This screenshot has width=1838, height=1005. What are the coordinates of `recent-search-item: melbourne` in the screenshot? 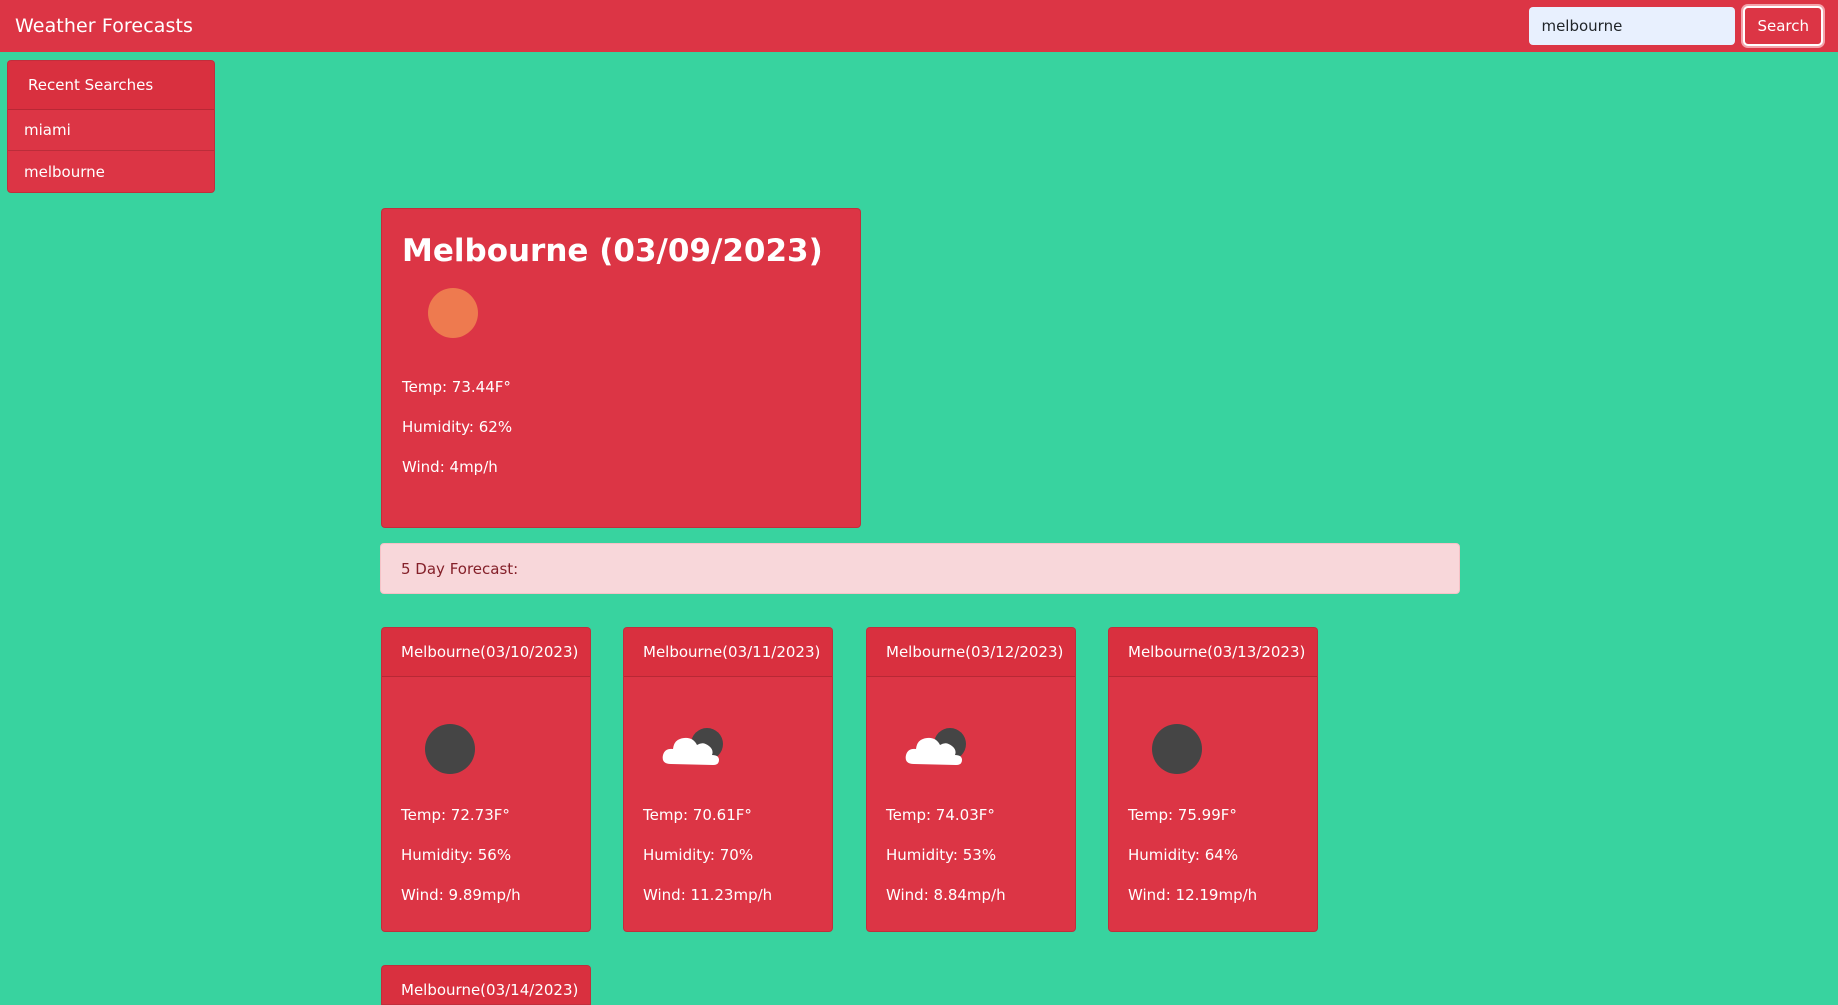 It's located at (111, 171).